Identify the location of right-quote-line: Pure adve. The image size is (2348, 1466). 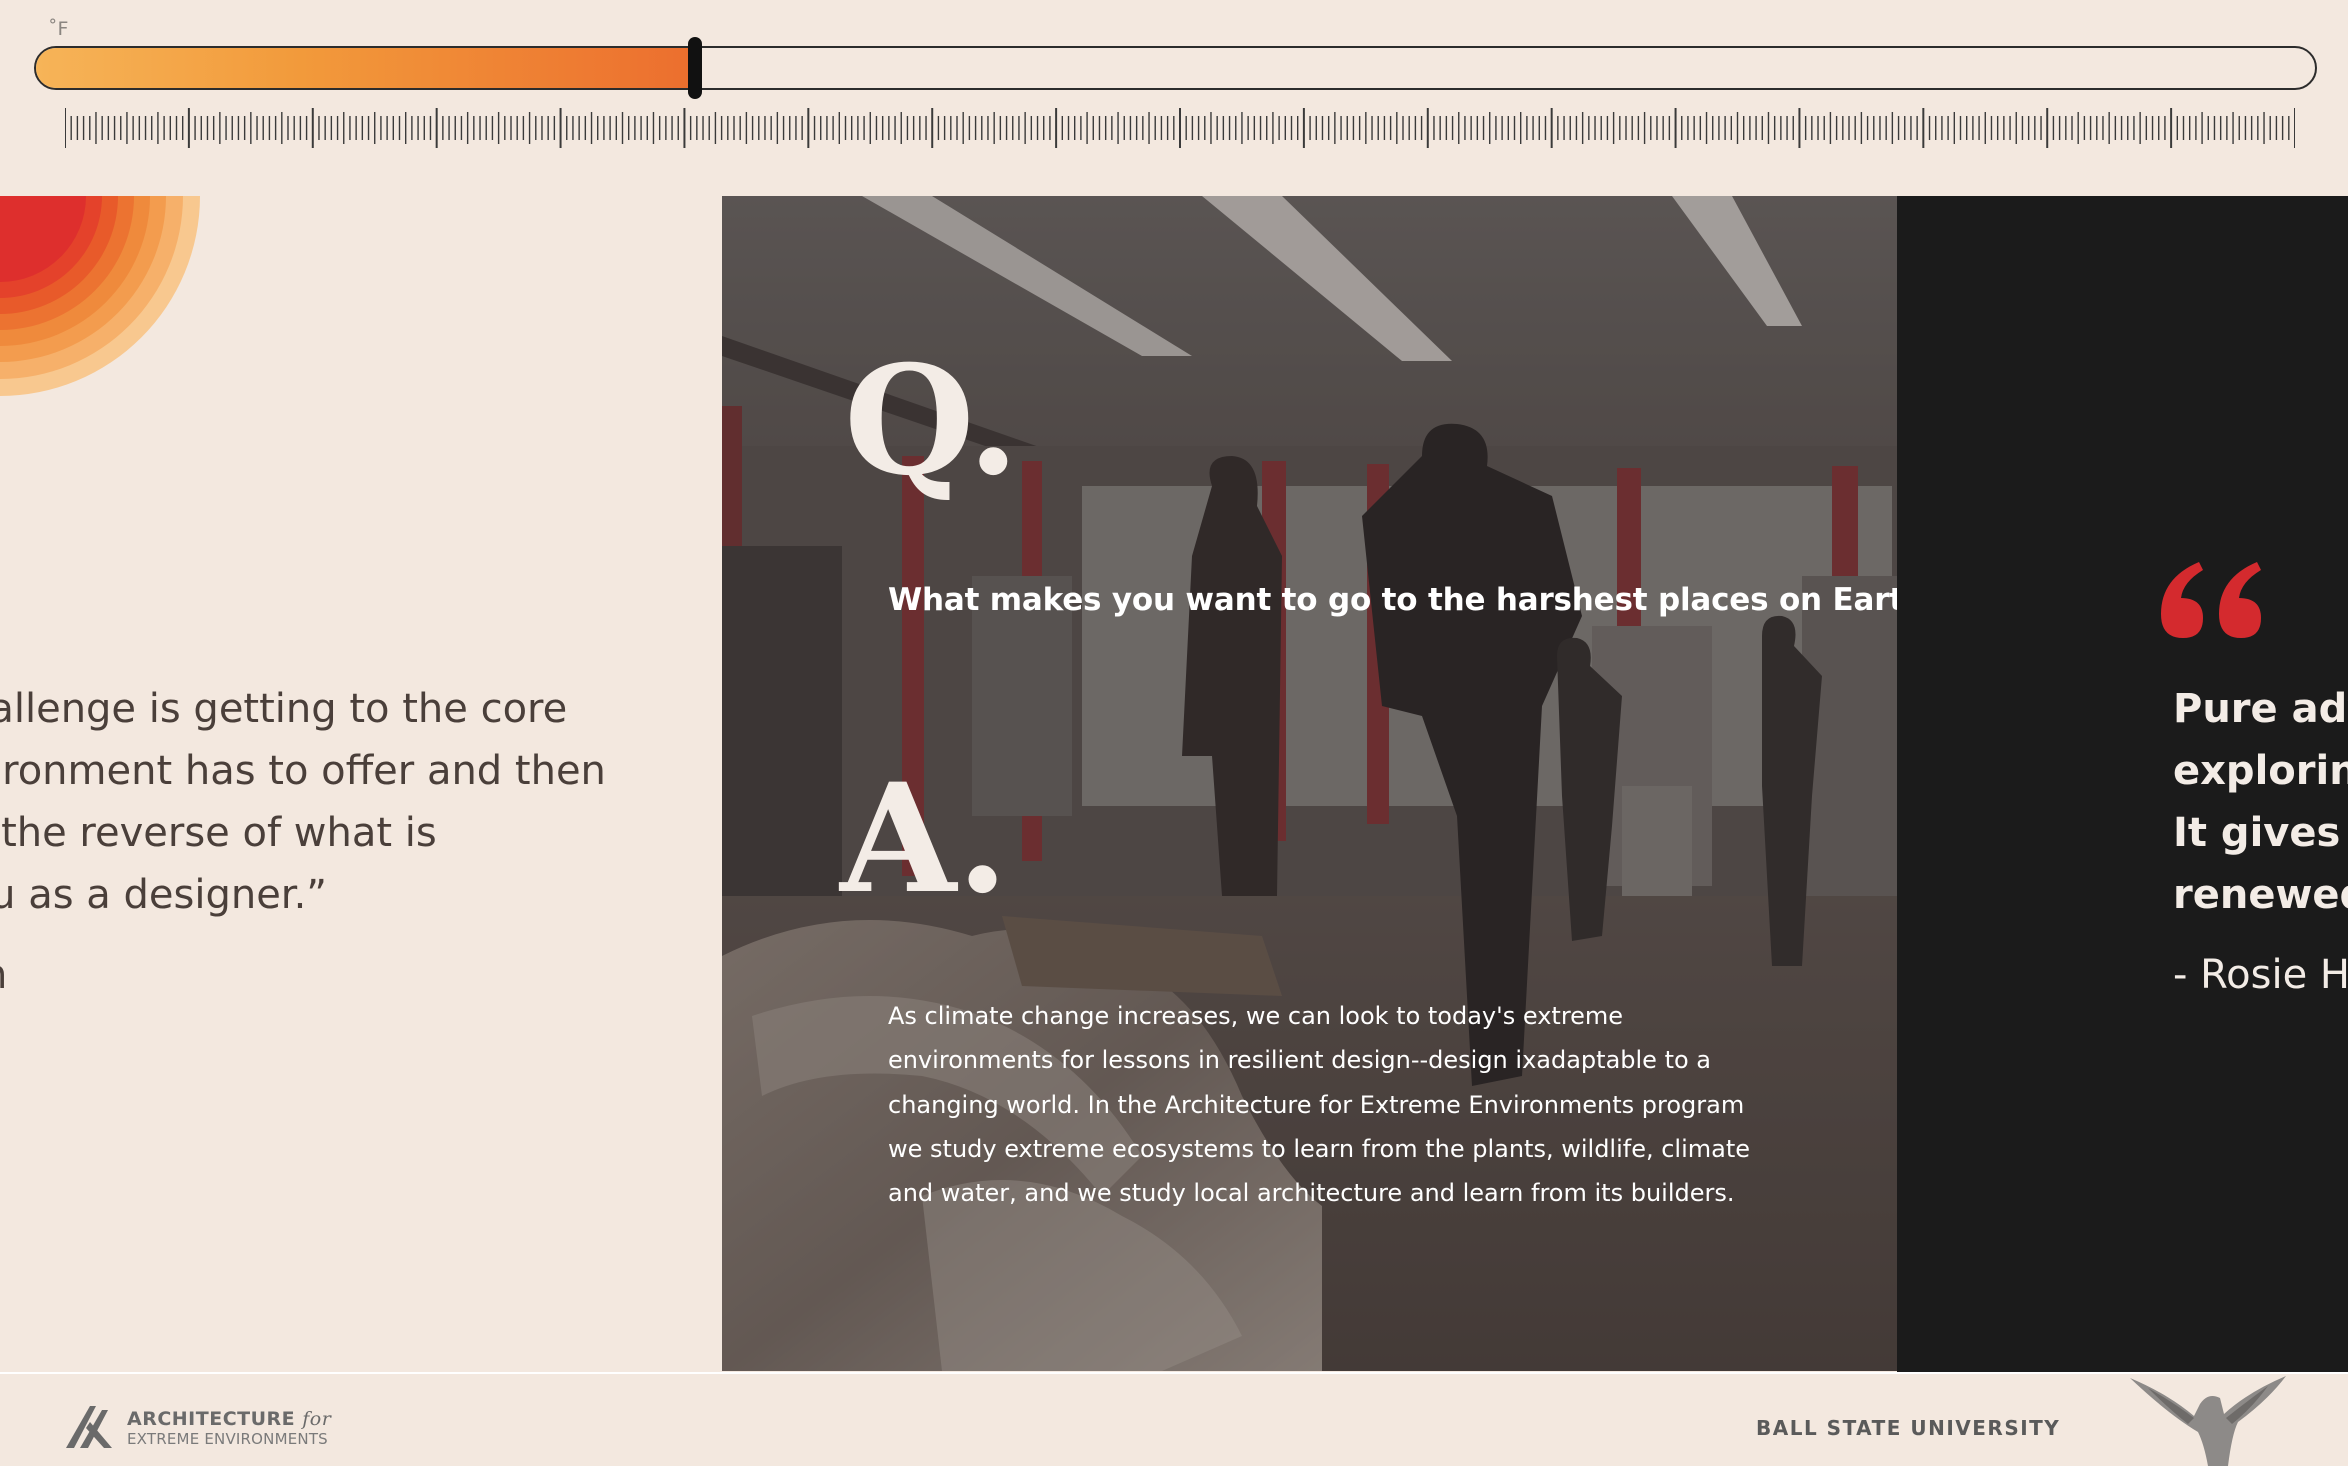
(2260, 709).